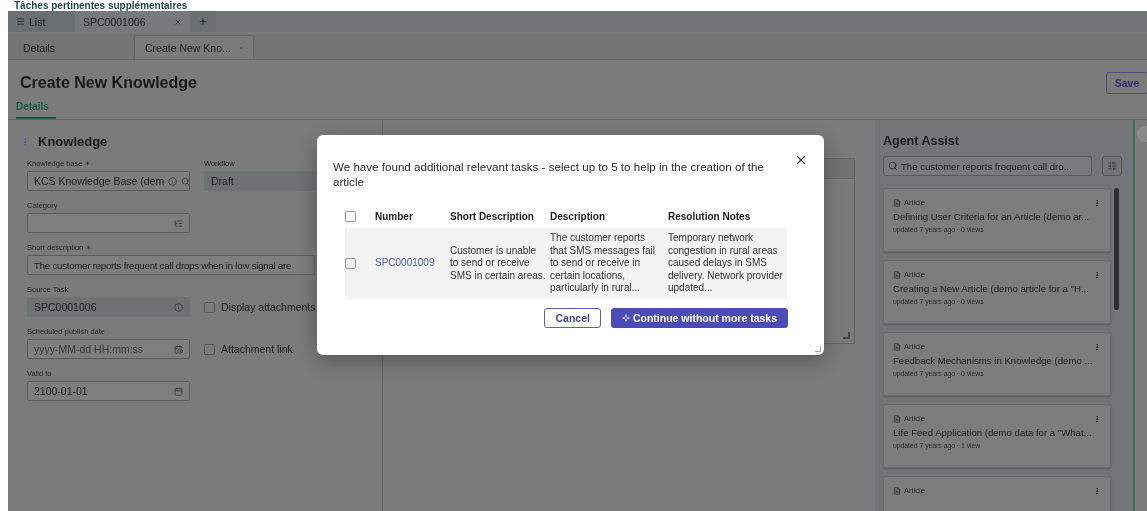 The height and width of the screenshot is (511, 1147). What do you see at coordinates (350, 216) in the screenshot?
I see `select-all-checkbox` at bounding box center [350, 216].